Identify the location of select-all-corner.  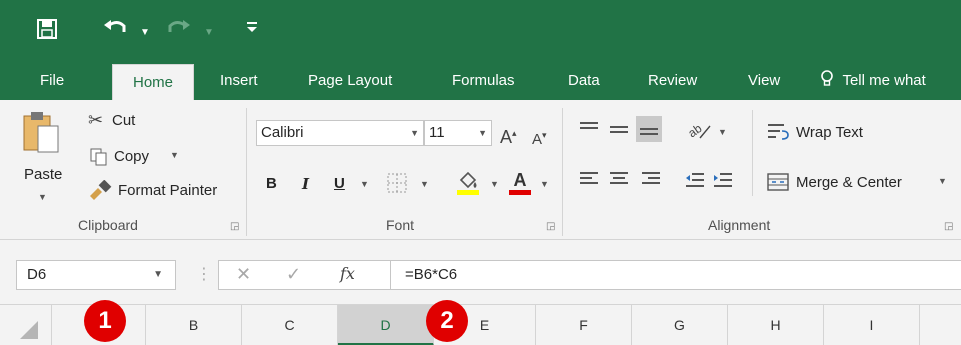
(26, 325).